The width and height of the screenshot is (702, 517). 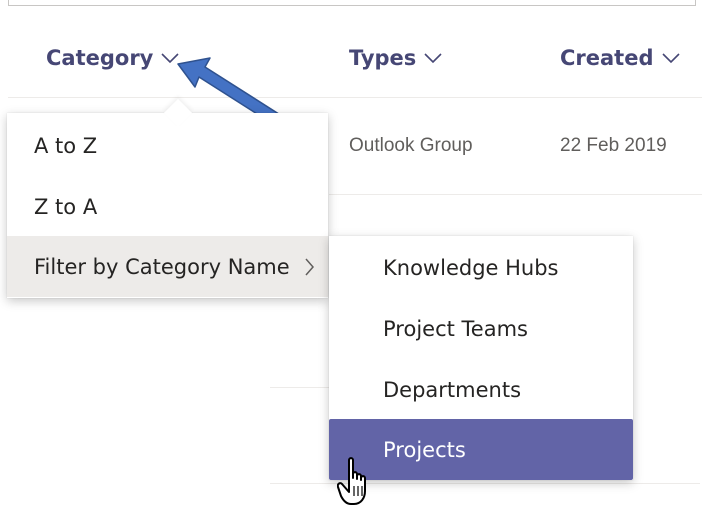 What do you see at coordinates (66, 145) in the screenshot?
I see `menu-item-label: A to Z` at bounding box center [66, 145].